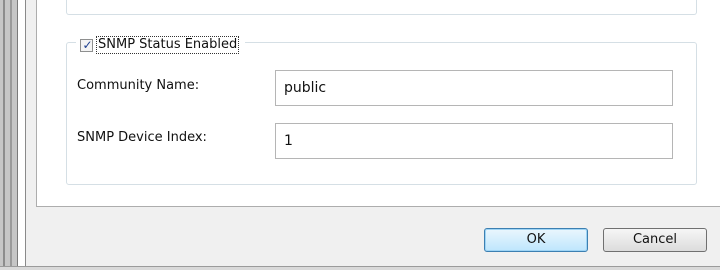 This screenshot has height=270, width=720. I want to click on window-frame-bottom, so click(360, 268).